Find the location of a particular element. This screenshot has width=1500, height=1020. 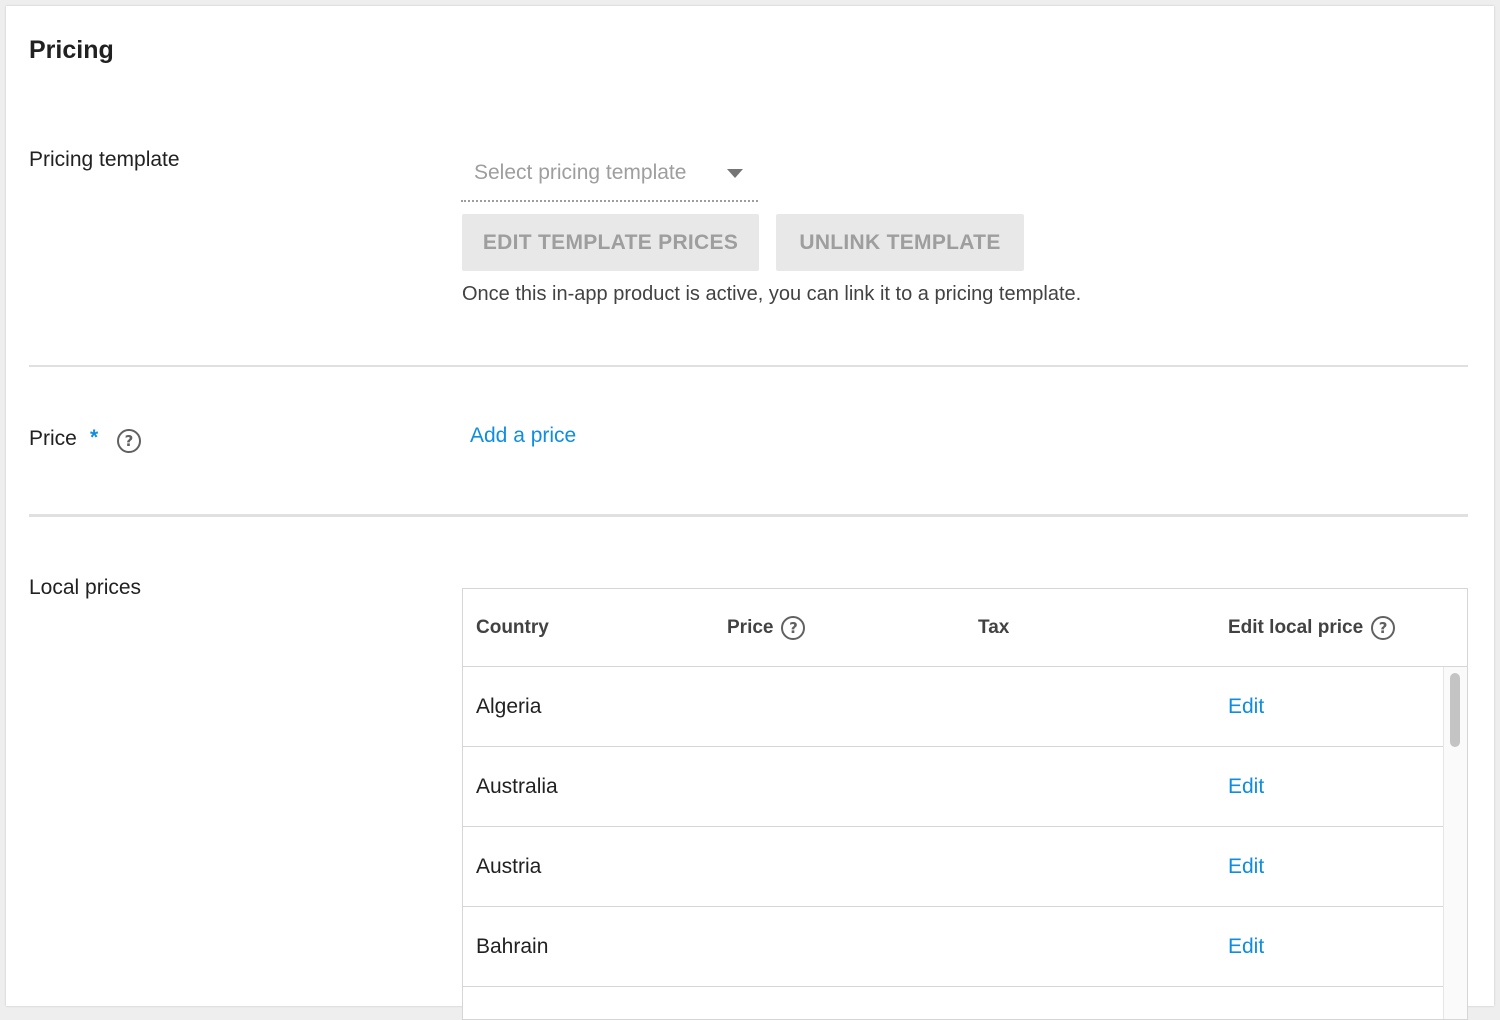

country-cell: Algeria is located at coordinates (509, 706).